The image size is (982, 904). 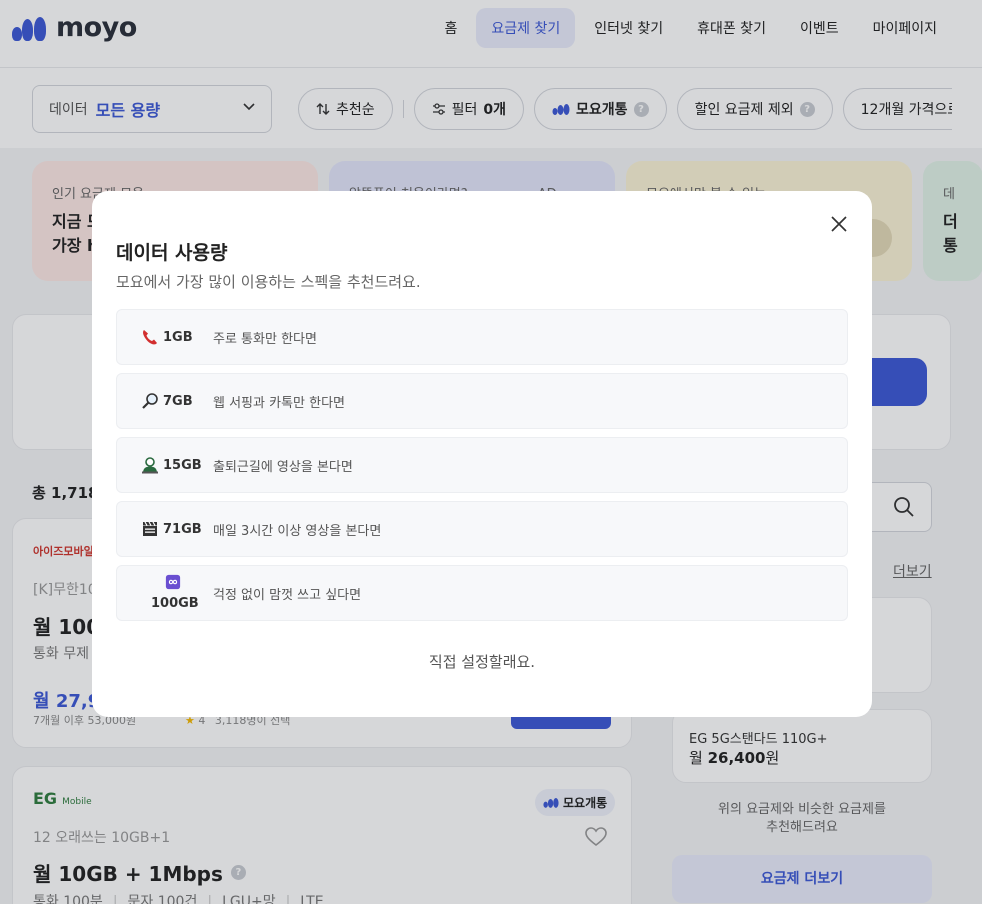 I want to click on close-icon, so click(x=839, y=224).